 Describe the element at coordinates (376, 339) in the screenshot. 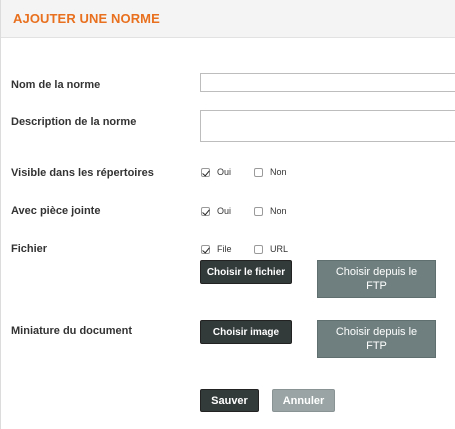

I see `thumbnail-ftp-button: Choisir depuis le FTP` at that location.